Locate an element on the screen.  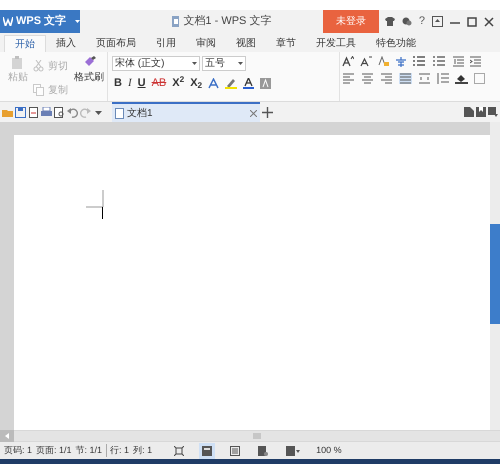
justify-icon is located at coordinates (405, 78).